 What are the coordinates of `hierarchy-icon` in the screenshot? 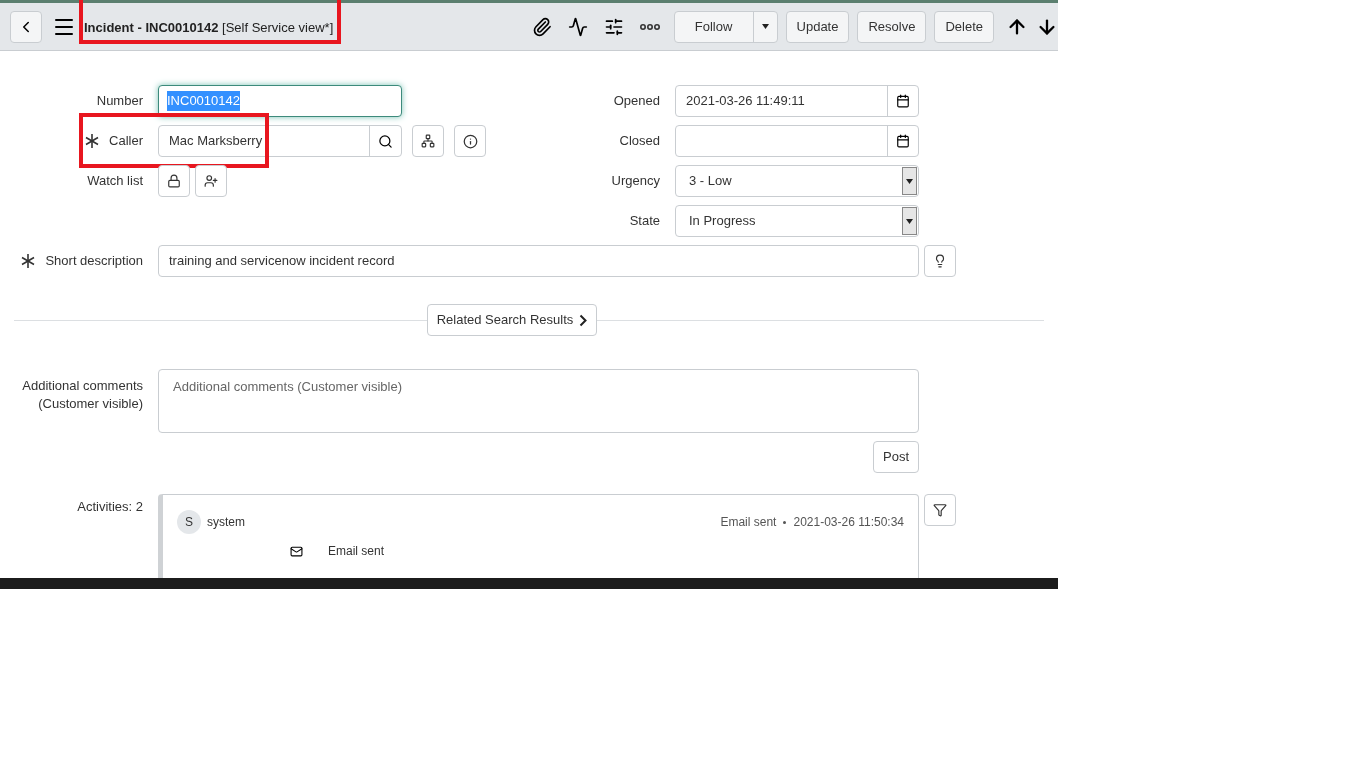 It's located at (428, 141).